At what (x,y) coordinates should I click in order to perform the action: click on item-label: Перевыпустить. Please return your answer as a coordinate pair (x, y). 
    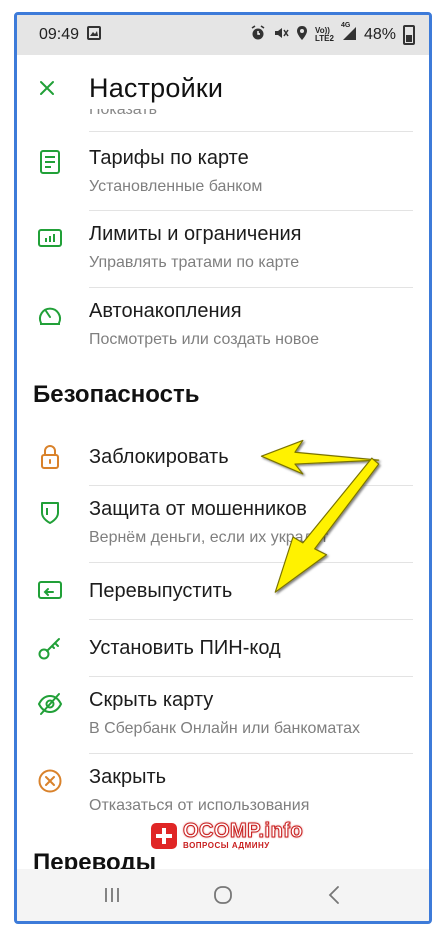
    Looking at the image, I should click on (161, 591).